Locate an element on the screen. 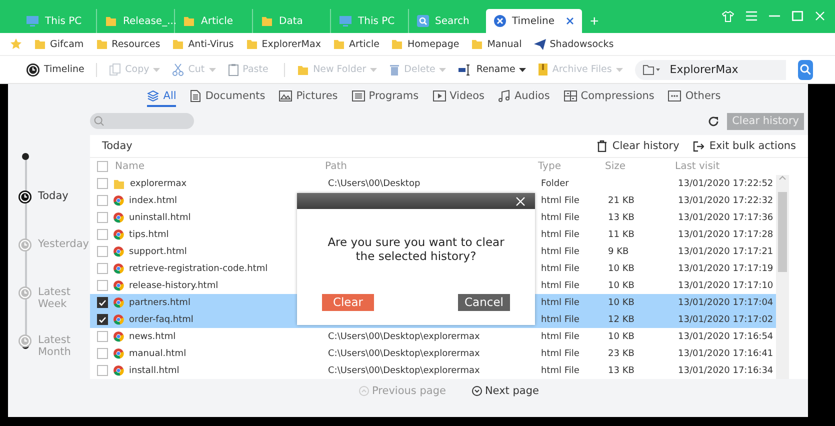 The width and height of the screenshot is (835, 426). file-name: support.html is located at coordinates (158, 251).